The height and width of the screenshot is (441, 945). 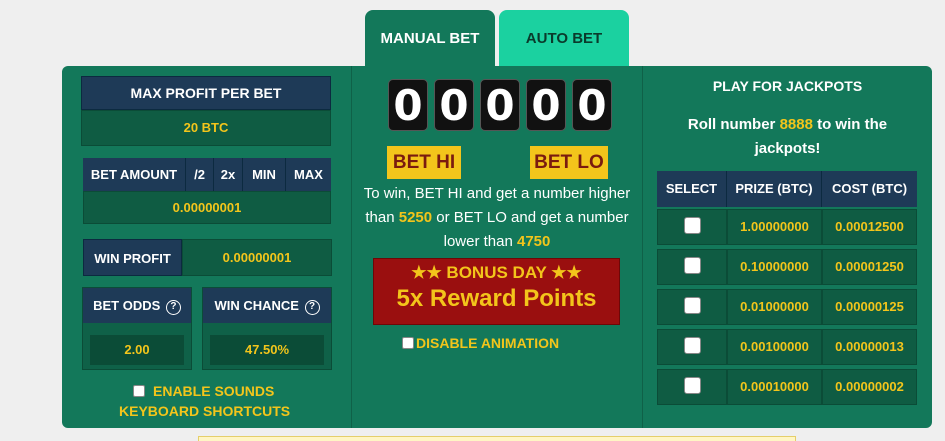 I want to click on hi-threshold: 5250, so click(x=415, y=217).